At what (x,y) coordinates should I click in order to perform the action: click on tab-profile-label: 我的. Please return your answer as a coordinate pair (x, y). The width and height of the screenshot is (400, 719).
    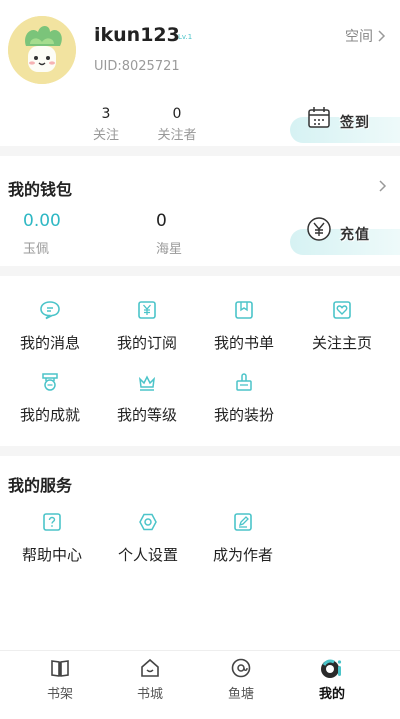
    Looking at the image, I should click on (331, 694).